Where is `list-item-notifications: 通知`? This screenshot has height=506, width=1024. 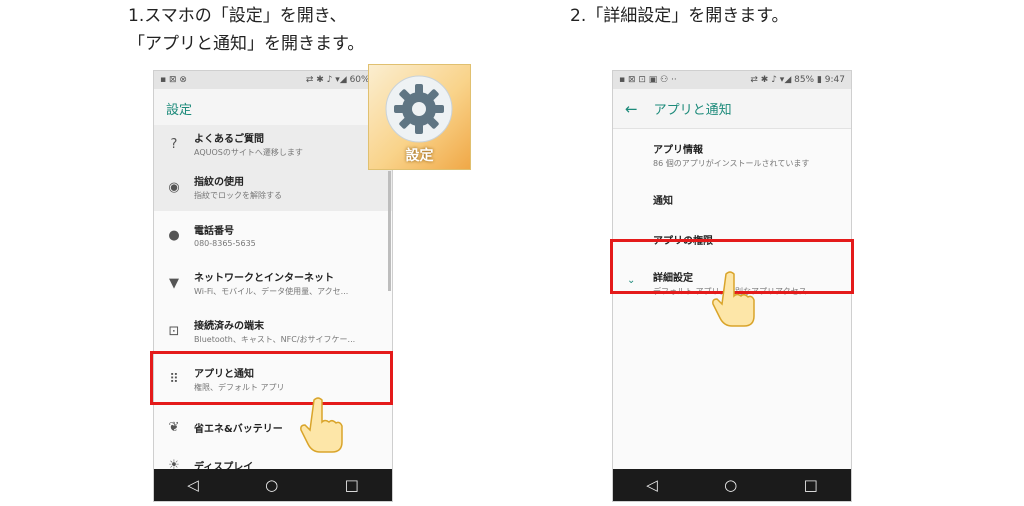 list-item-notifications: 通知 is located at coordinates (732, 199).